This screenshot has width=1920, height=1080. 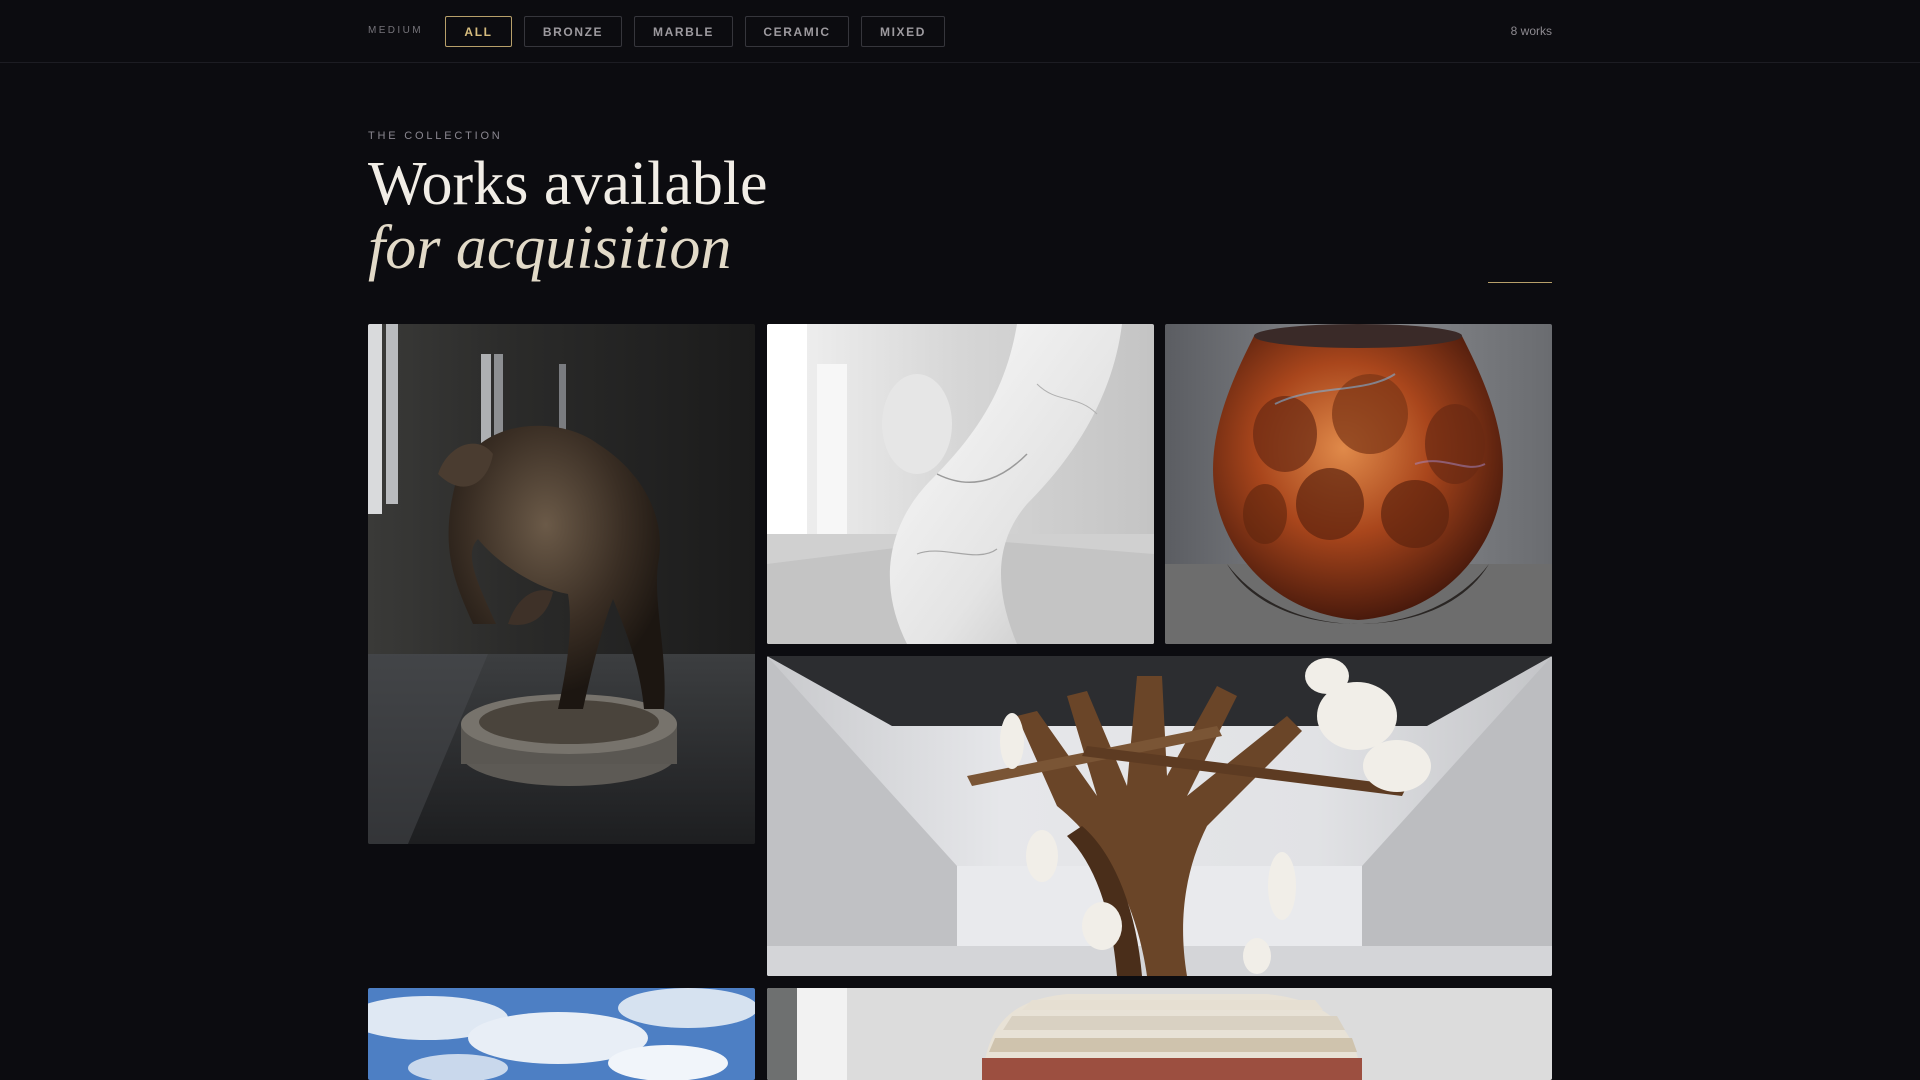 I want to click on filter-chip-ceramic: CERAMIC, so click(x=797, y=31).